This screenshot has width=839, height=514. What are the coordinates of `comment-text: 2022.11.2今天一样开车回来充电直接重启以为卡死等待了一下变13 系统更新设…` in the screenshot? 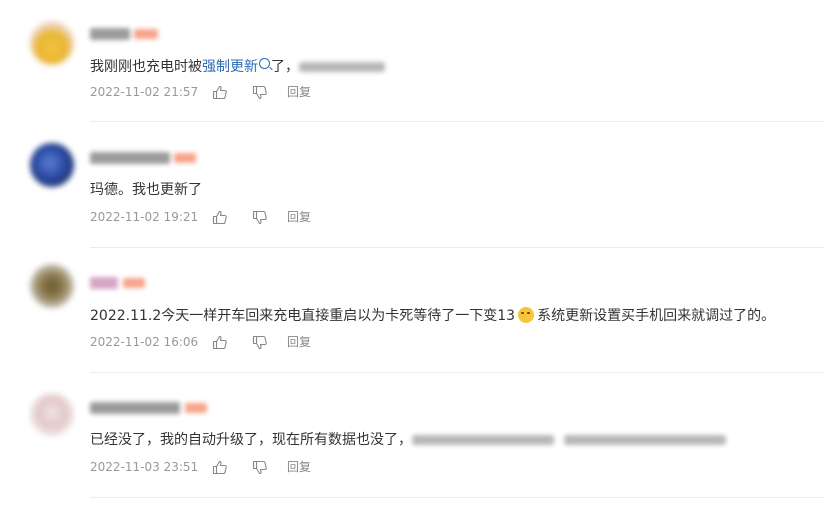 It's located at (433, 315).